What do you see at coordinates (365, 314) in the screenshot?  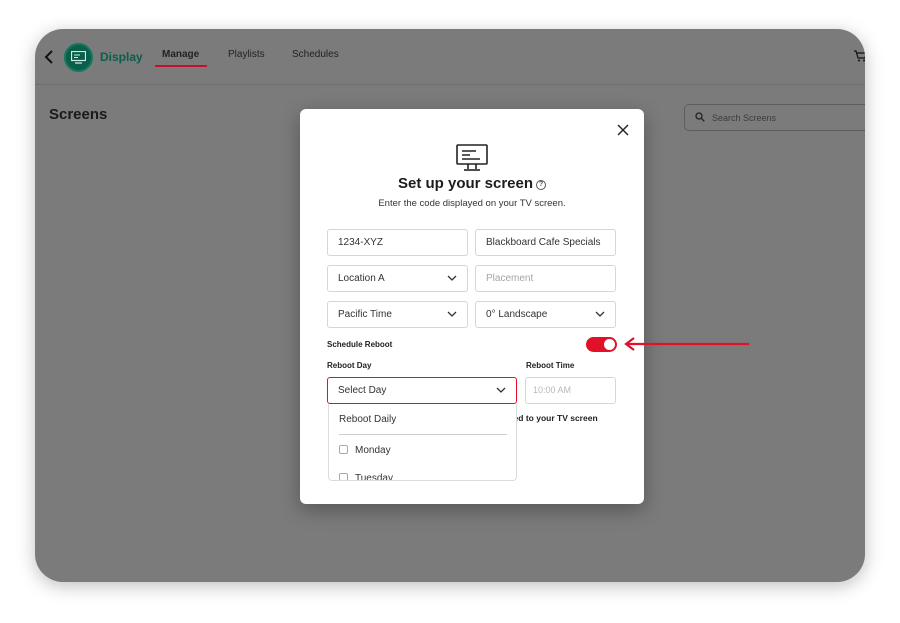 I see `timezone-value: Pacific Time` at bounding box center [365, 314].